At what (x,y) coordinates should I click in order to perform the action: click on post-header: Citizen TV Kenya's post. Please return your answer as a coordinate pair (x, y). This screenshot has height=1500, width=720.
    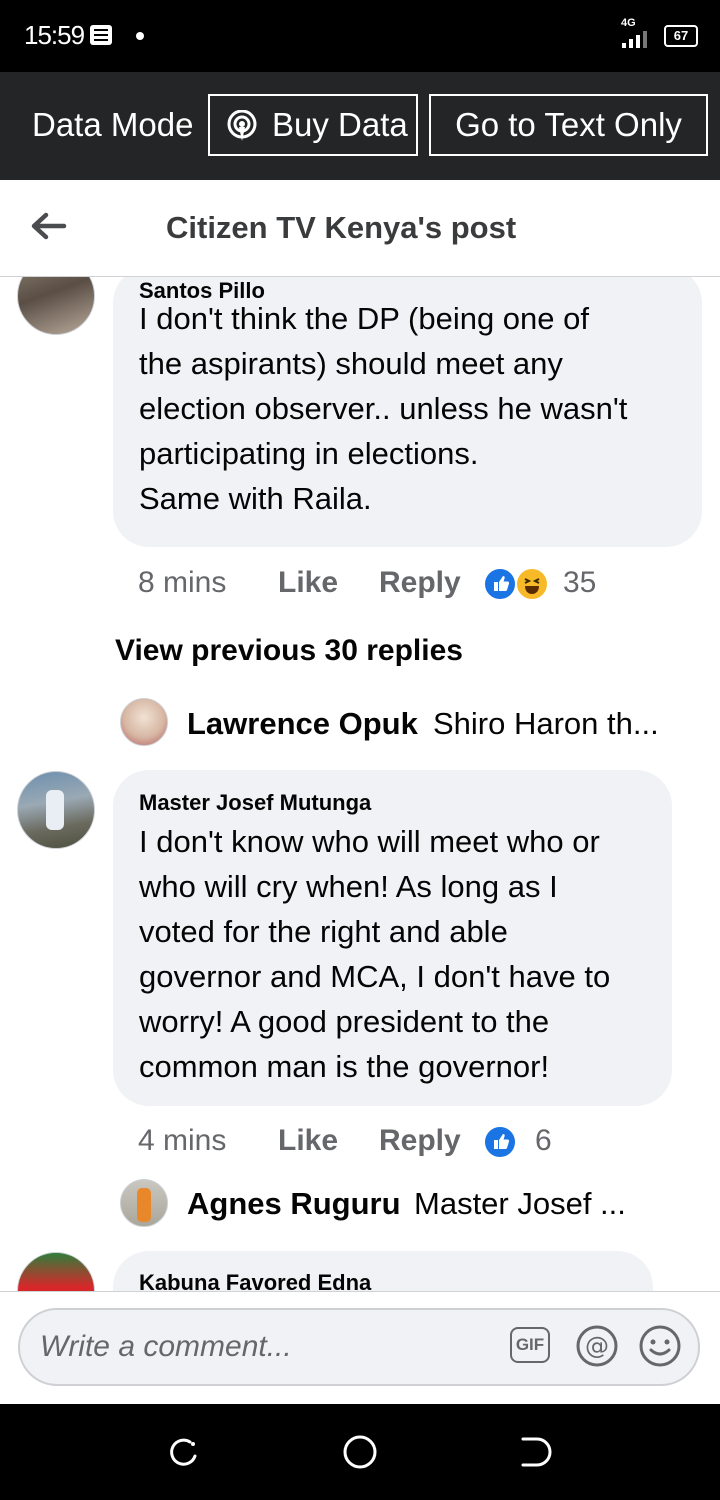
    Looking at the image, I should click on (360, 228).